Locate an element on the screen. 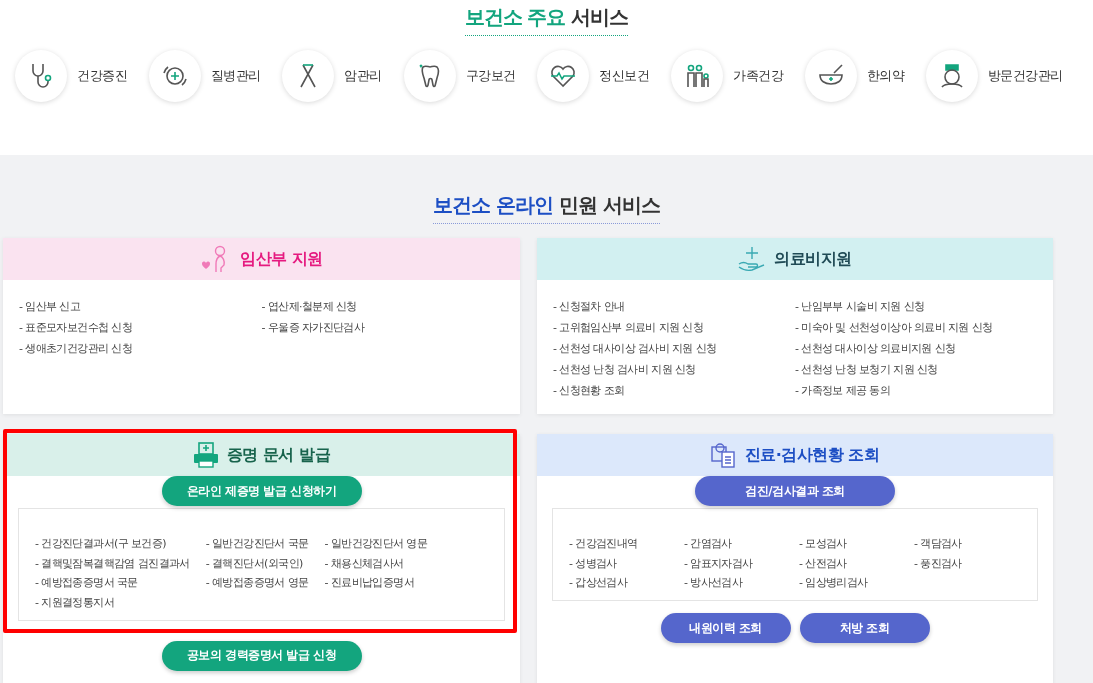 This screenshot has height=683, width=1093. list-link: - 우울증 자가진단검사 is located at coordinates (382, 328).